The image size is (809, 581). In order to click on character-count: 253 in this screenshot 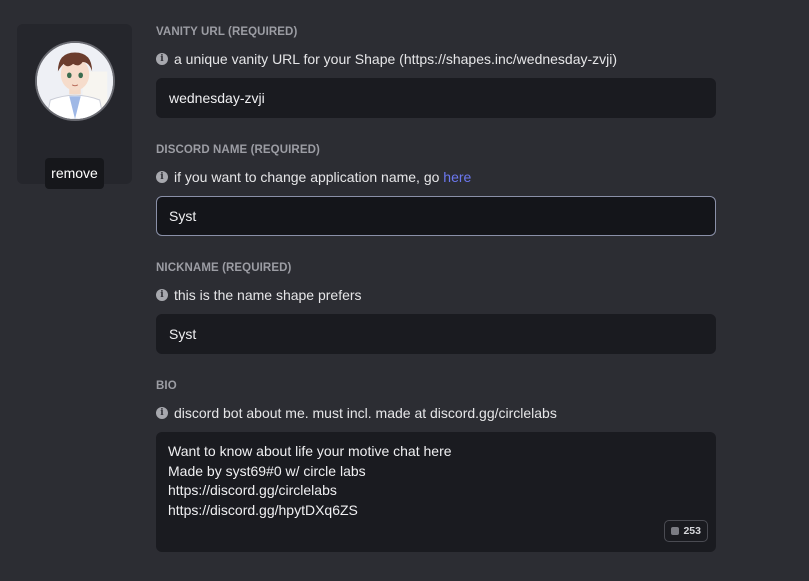, I will do `click(692, 531)`.